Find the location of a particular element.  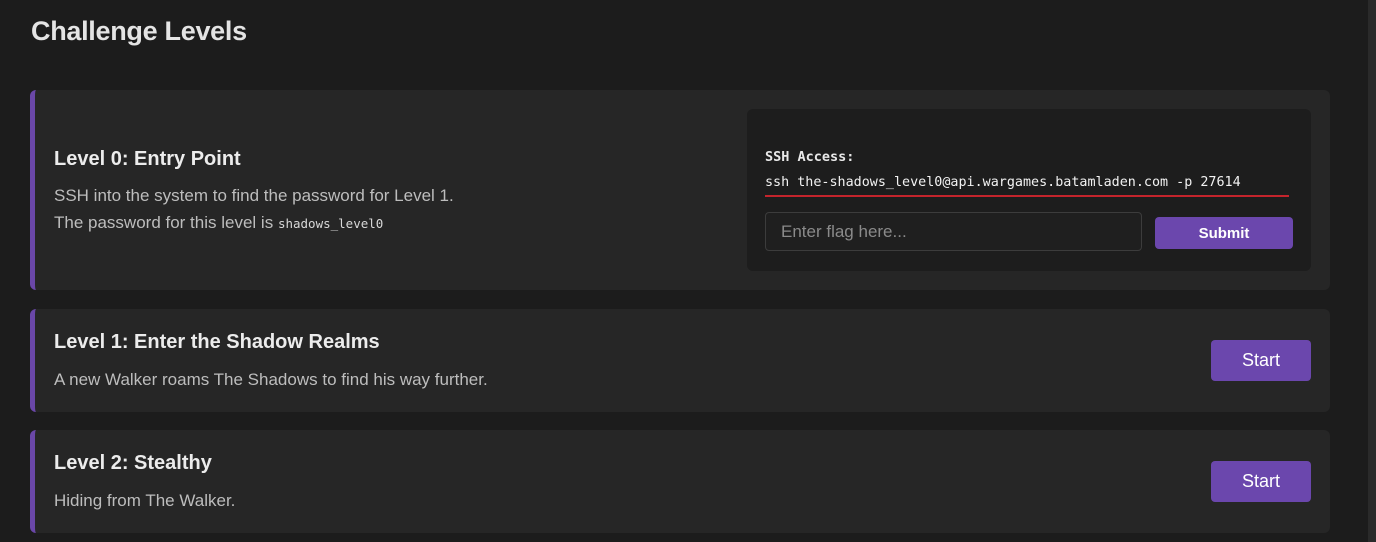

level-password: shadows_level0 is located at coordinates (330, 223).